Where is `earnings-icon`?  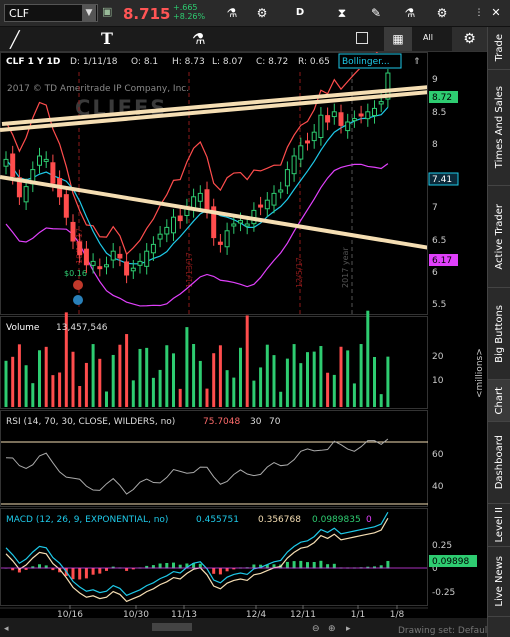 earnings-icon is located at coordinates (78, 285).